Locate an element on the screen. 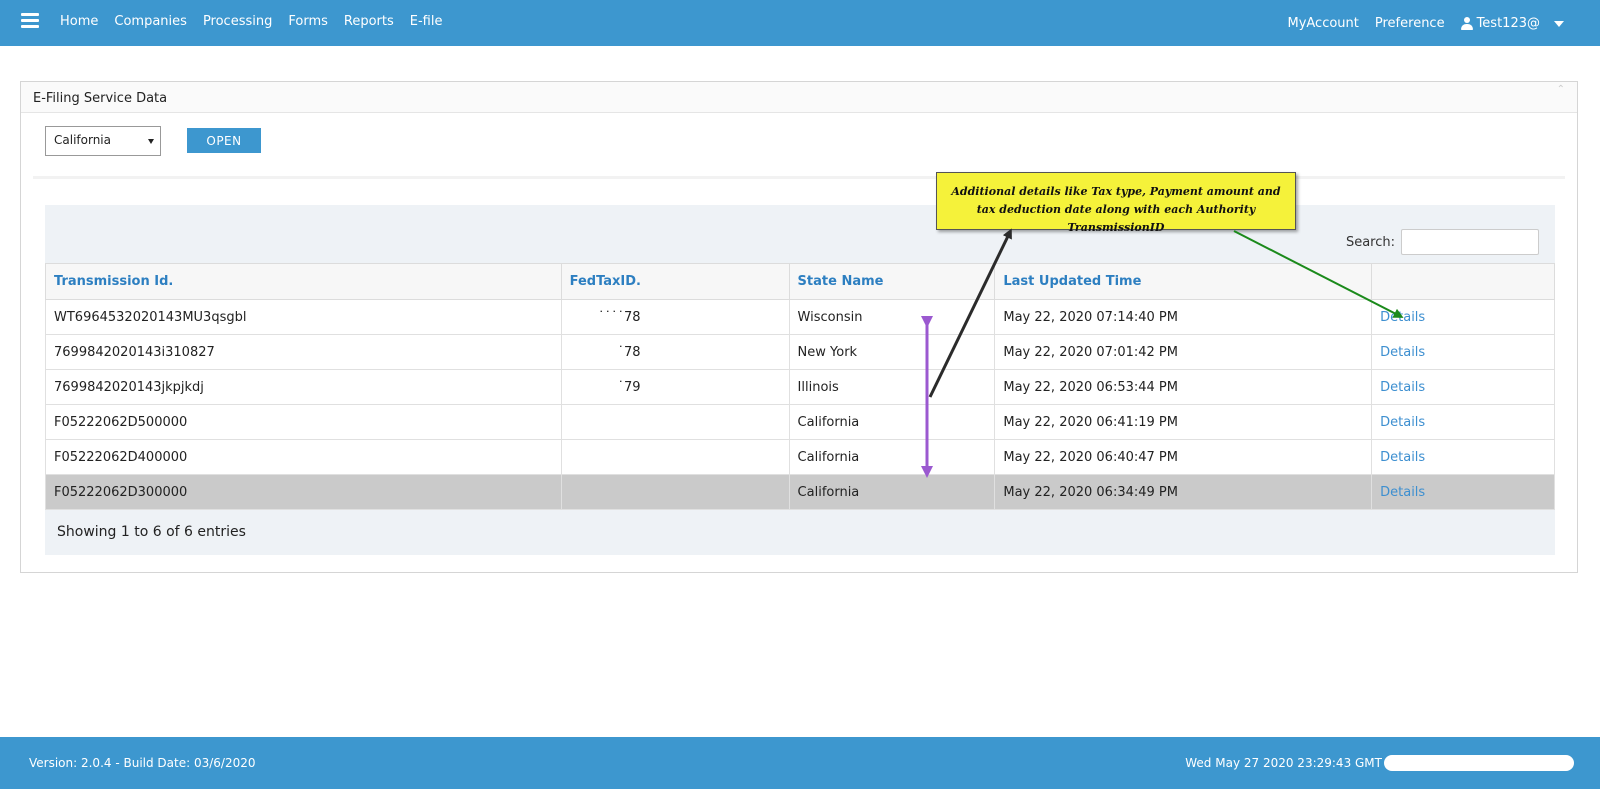 This screenshot has width=1600, height=789. menu-icon is located at coordinates (30, 21).